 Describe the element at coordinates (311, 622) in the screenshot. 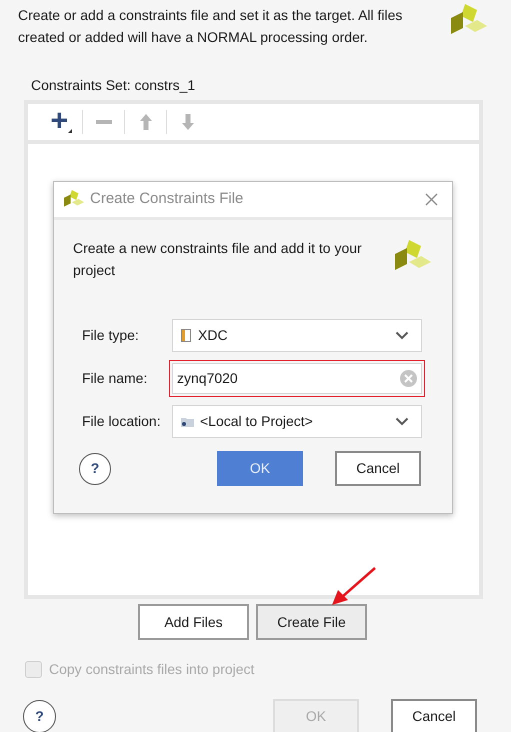

I see `file-button: Create File` at that location.